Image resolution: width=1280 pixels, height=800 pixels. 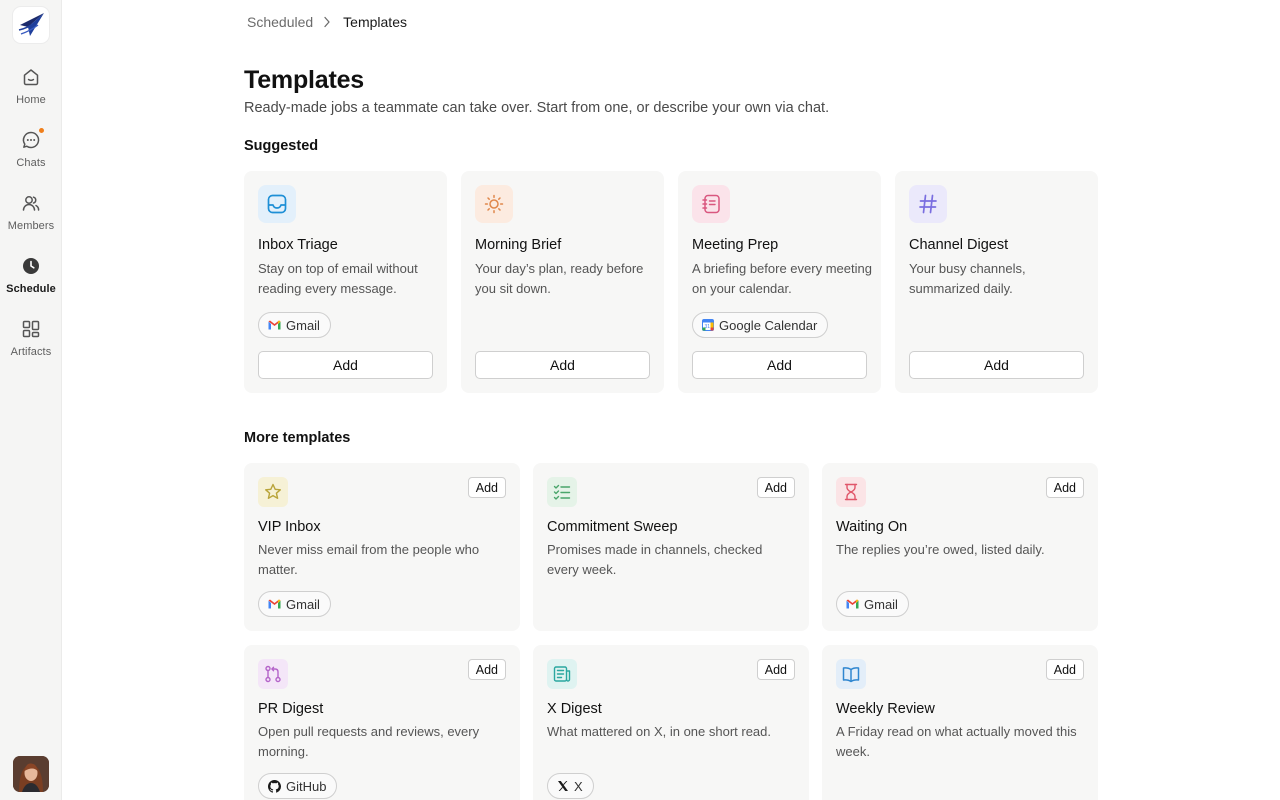 I want to click on breadcrumb-current: Templates, so click(x=375, y=22).